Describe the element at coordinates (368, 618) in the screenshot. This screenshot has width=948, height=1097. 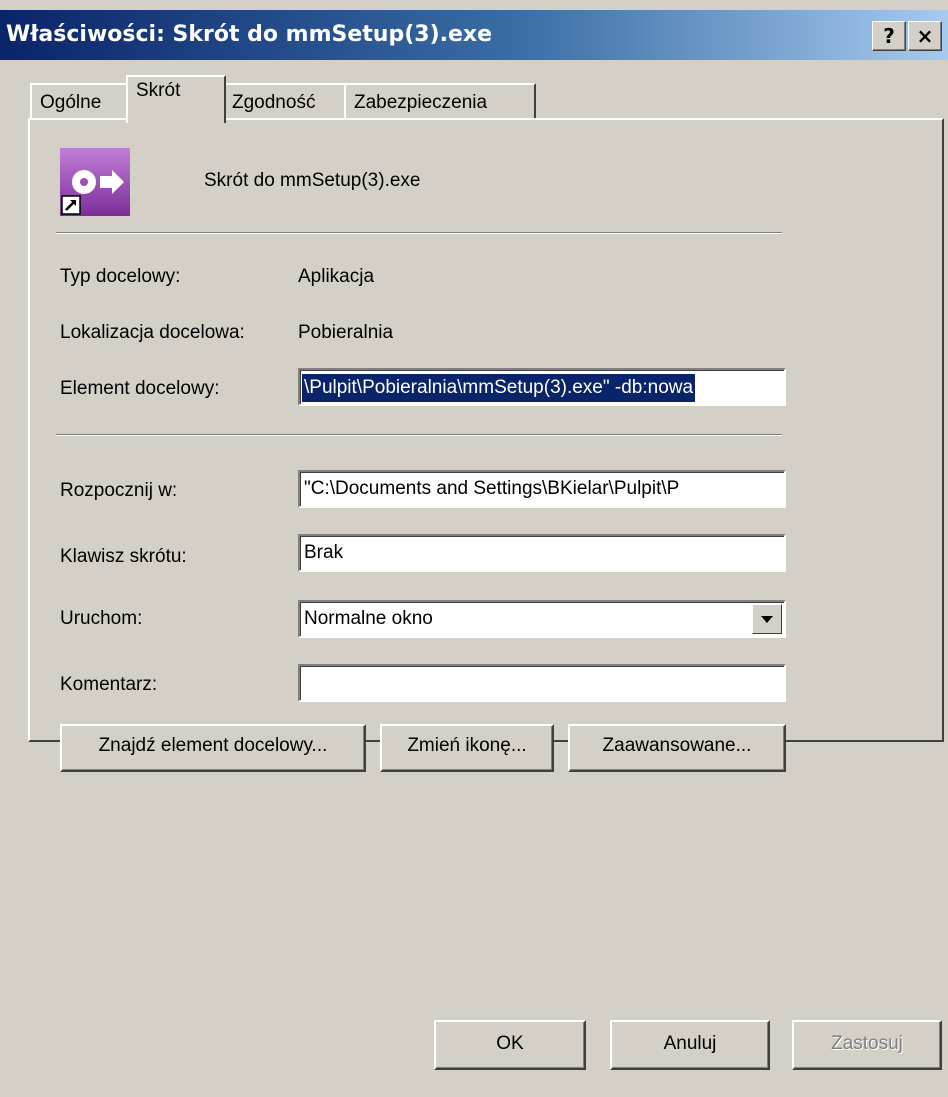
I see `run-value: Normalne okno` at that location.